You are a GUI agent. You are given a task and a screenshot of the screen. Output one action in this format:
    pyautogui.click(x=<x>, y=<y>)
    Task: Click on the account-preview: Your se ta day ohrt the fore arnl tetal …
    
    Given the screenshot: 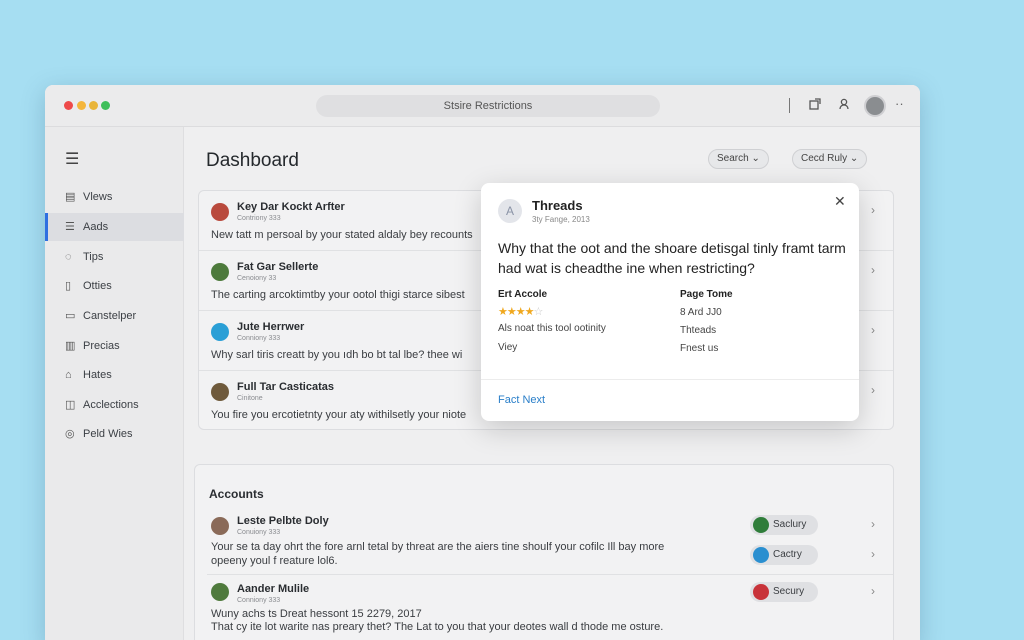 What is the action you would take?
    pyautogui.click(x=438, y=547)
    